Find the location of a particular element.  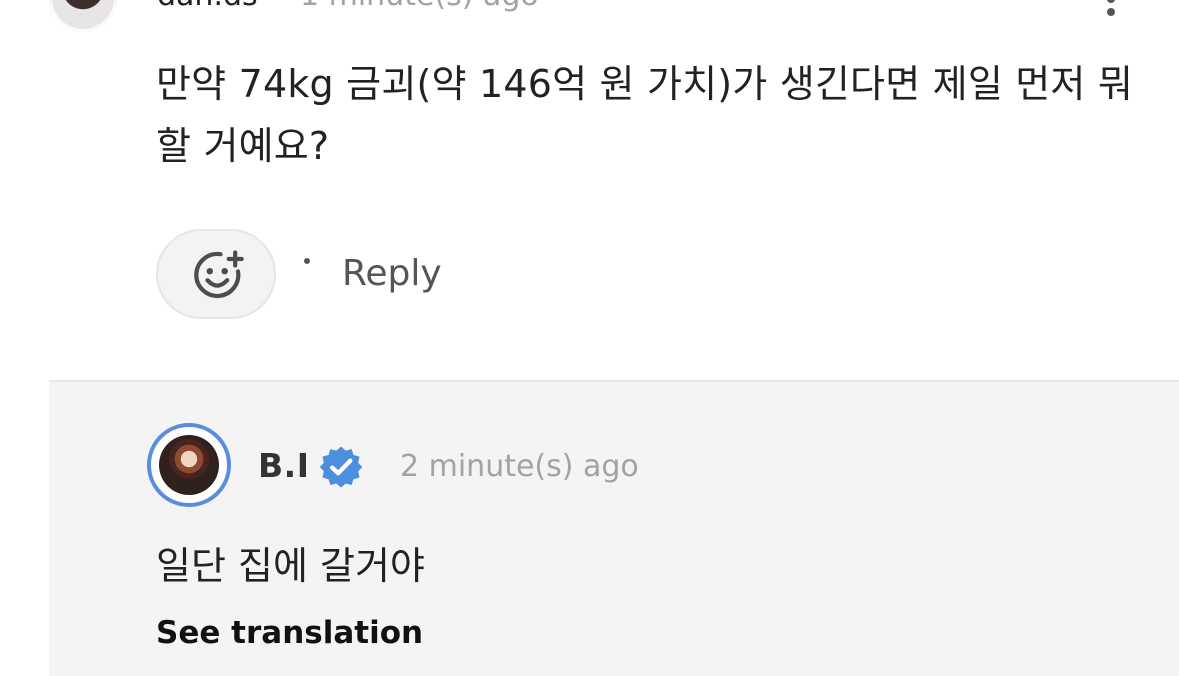

add-reaction-button is located at coordinates (216, 274).